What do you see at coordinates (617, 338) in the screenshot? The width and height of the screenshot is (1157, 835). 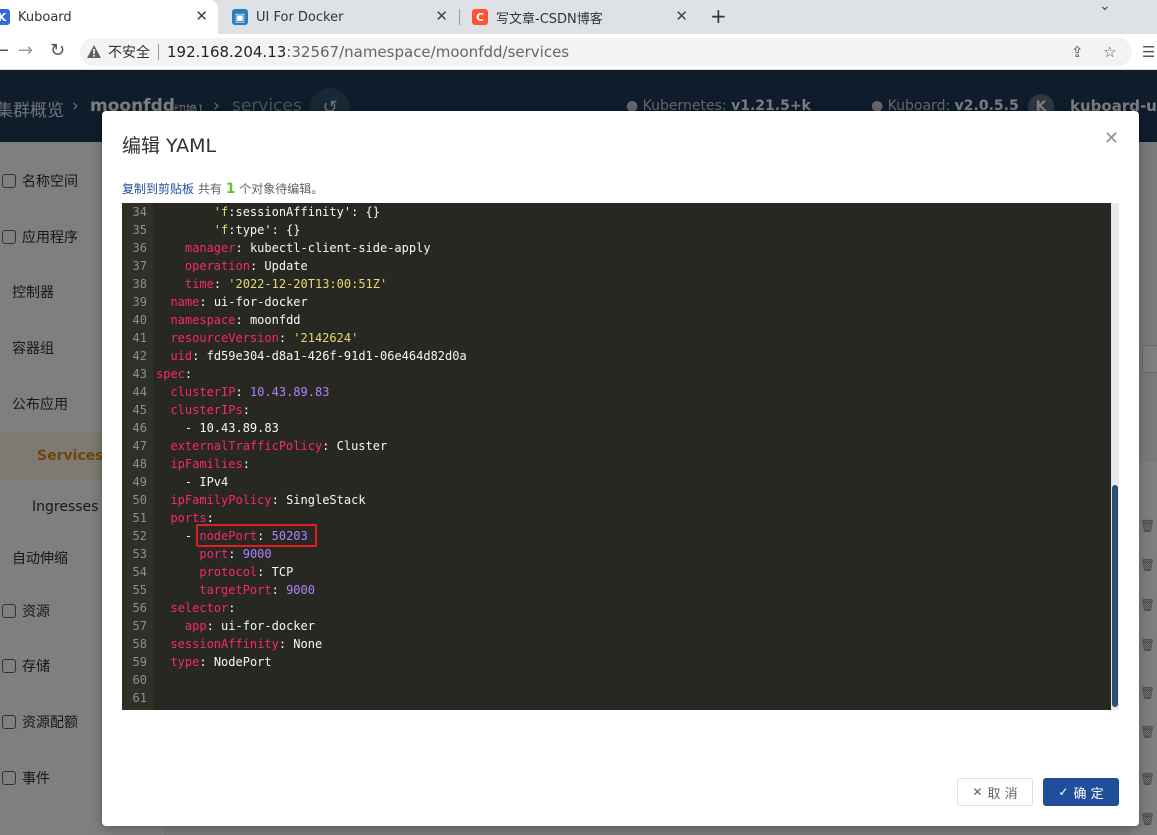 I see `yaml-line: 41 resourceVersion: '2142624'` at bounding box center [617, 338].